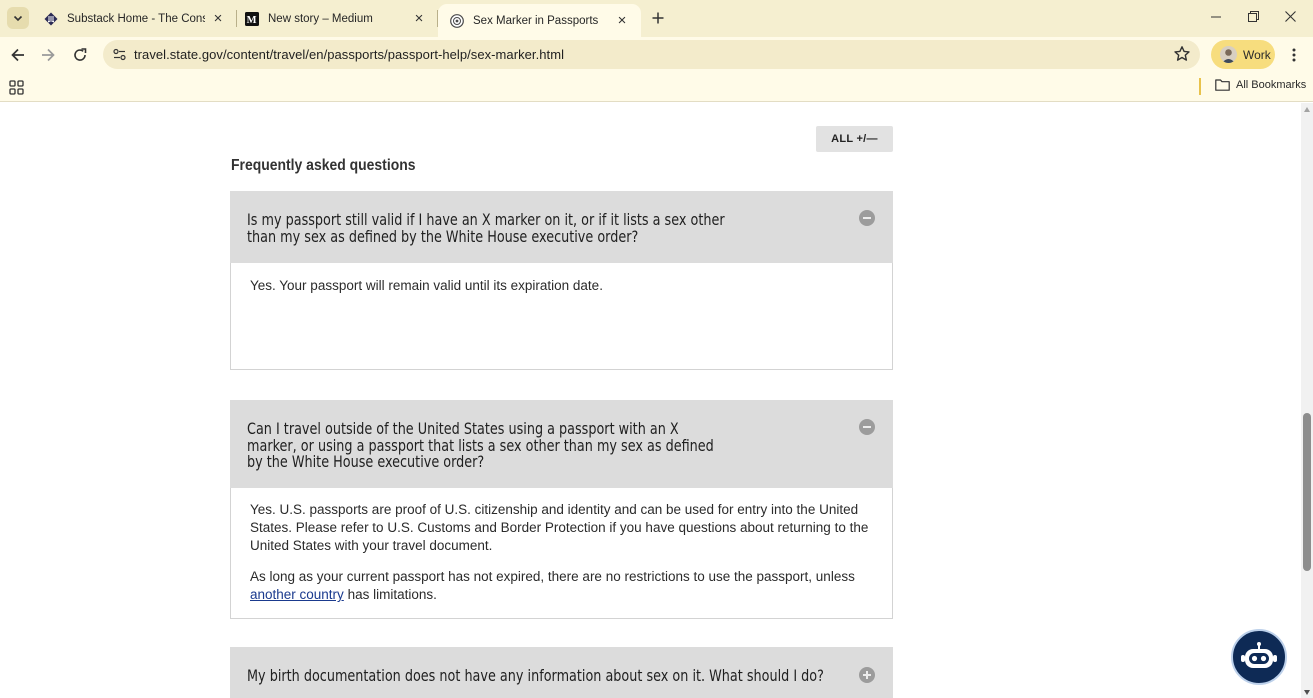 The height and width of the screenshot is (698, 1313). I want to click on folder-icon, so click(1222, 85).